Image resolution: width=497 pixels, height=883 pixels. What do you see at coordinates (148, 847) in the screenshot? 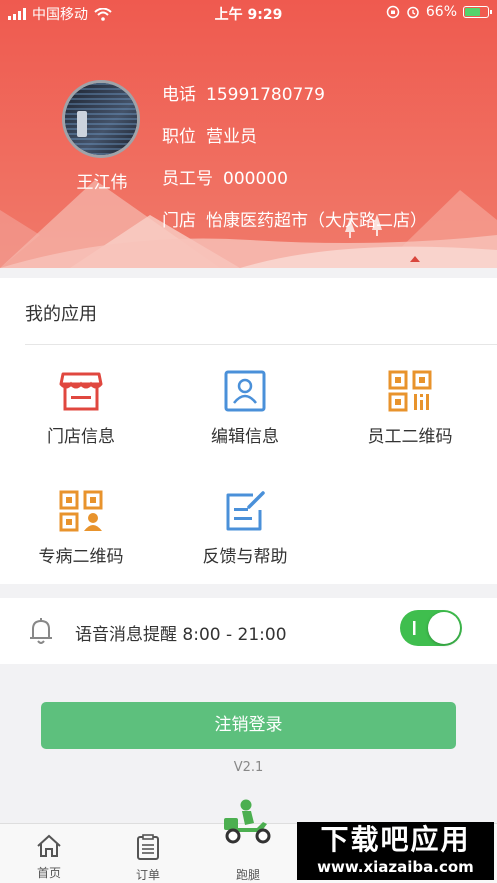
I see `clipboard-icon` at bounding box center [148, 847].